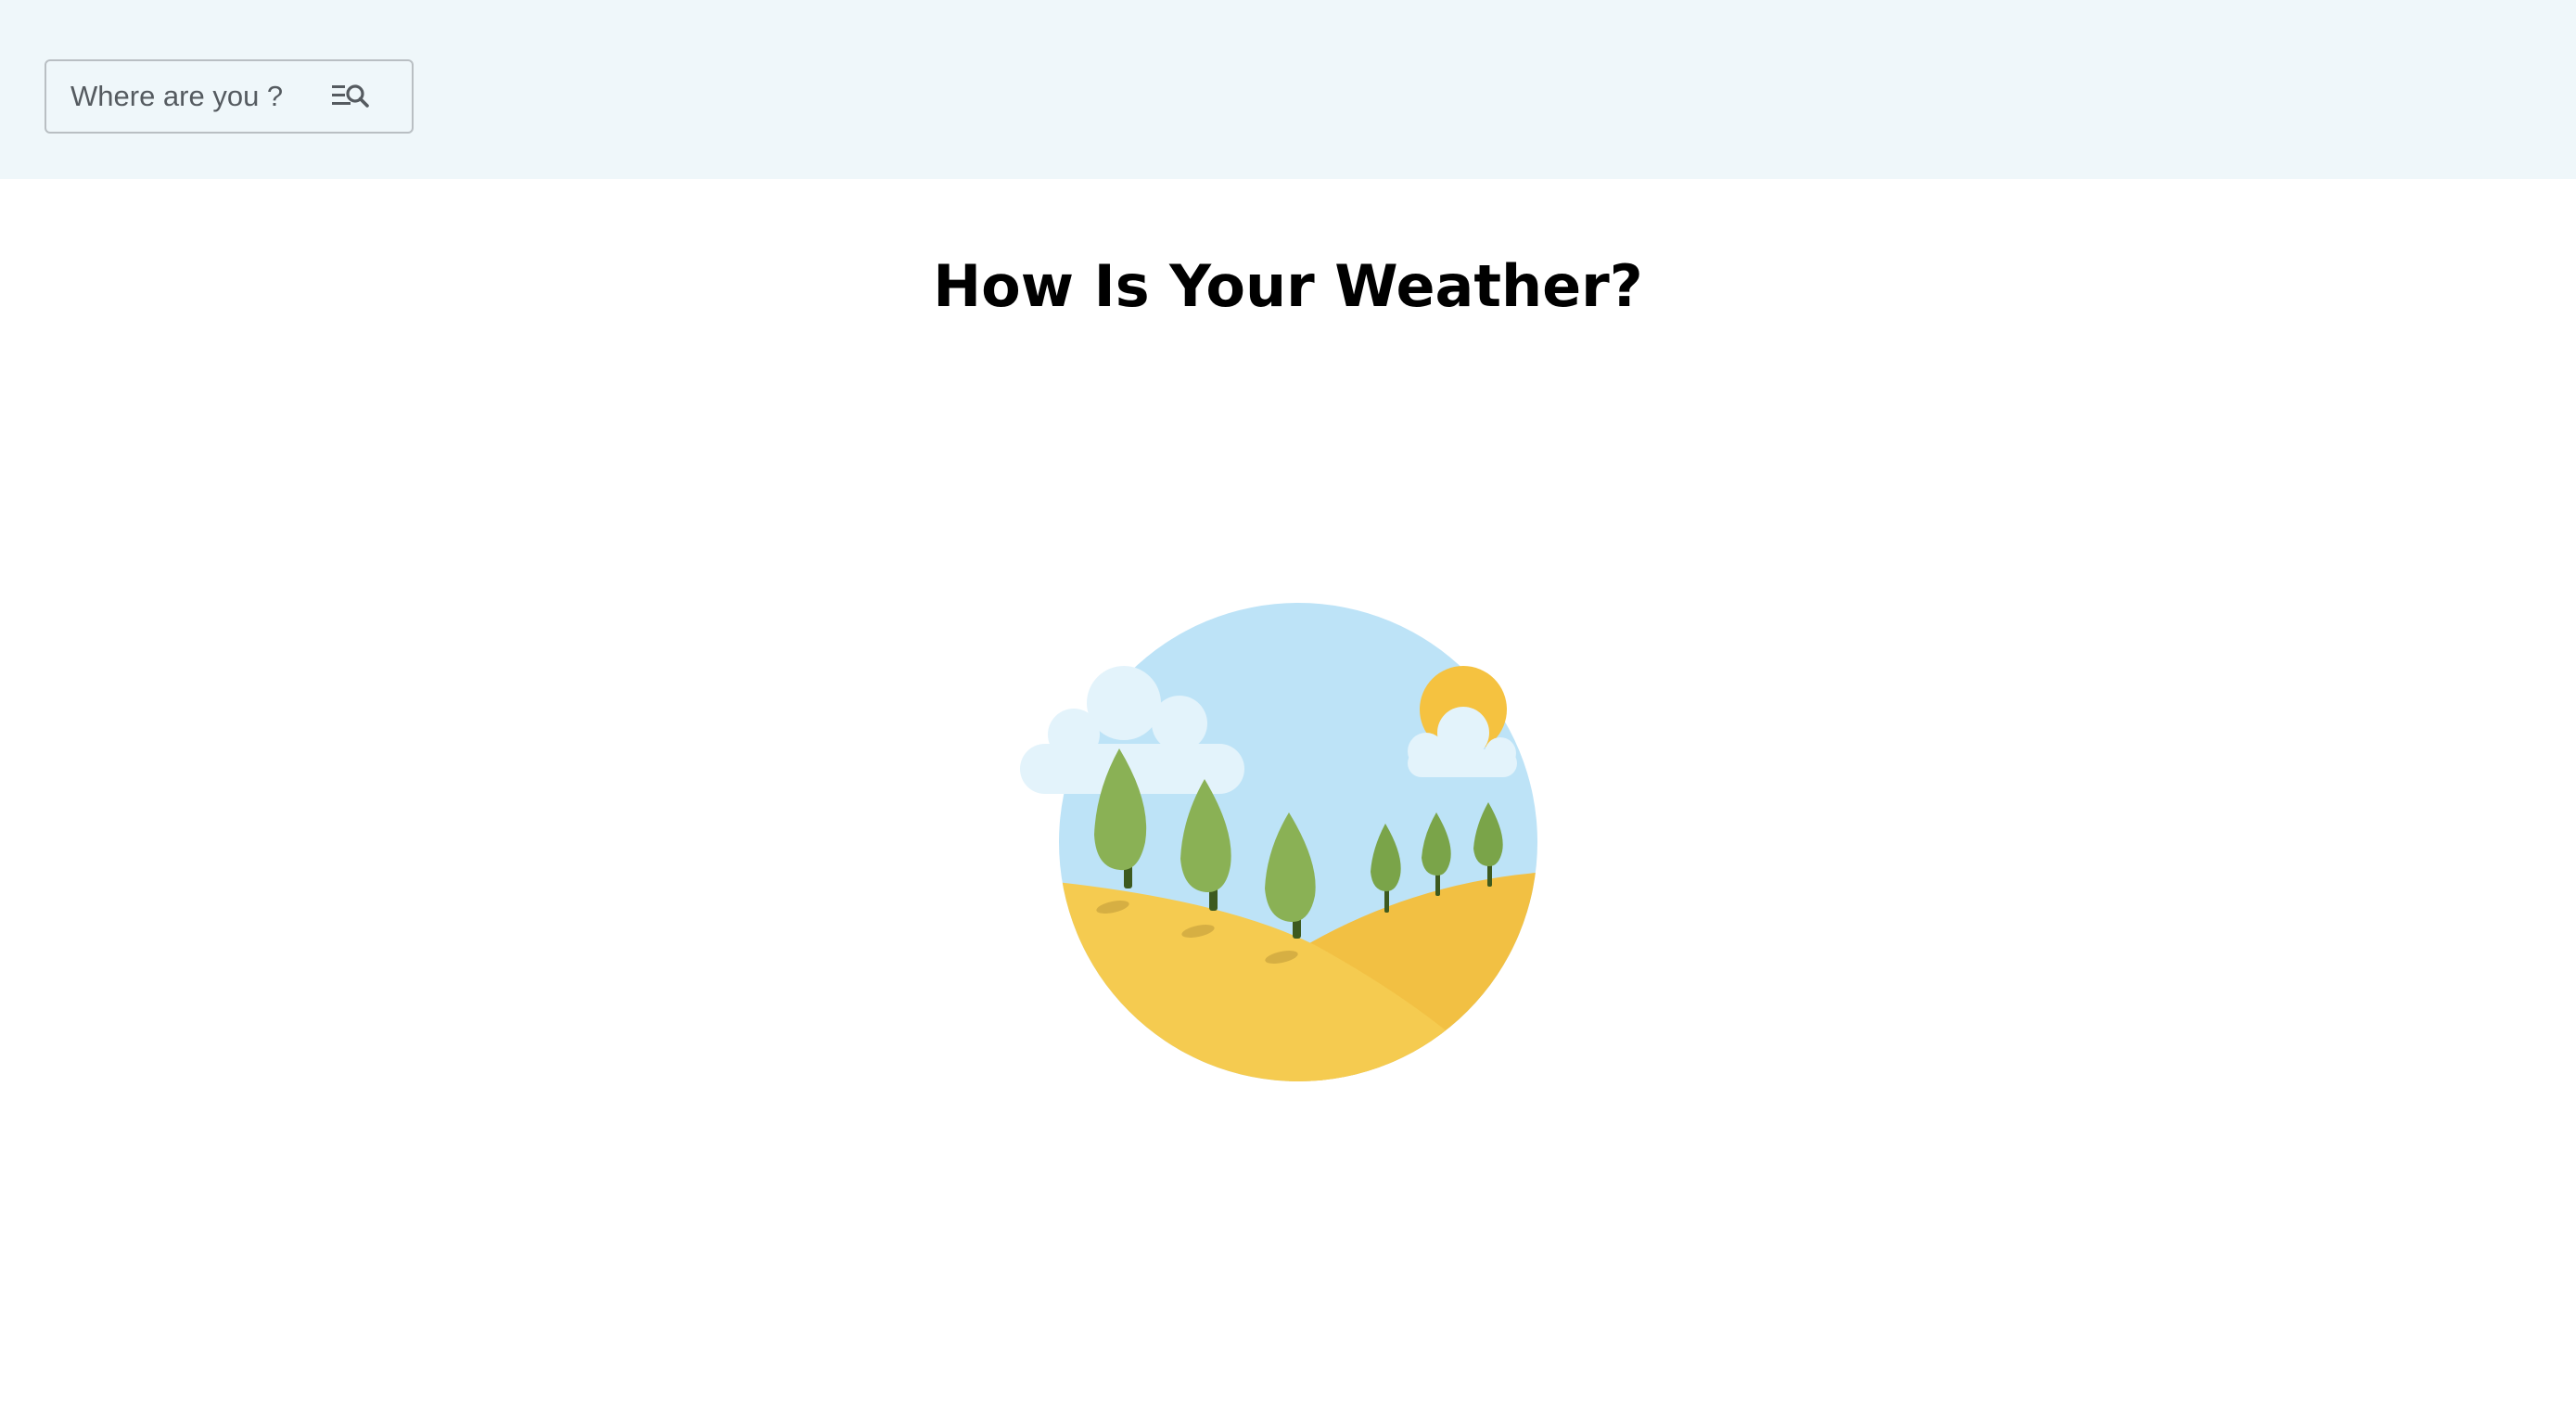 This screenshot has height=1419, width=2576. What do you see at coordinates (1288, 286) in the screenshot?
I see `page-title: How Is Your Weather?` at bounding box center [1288, 286].